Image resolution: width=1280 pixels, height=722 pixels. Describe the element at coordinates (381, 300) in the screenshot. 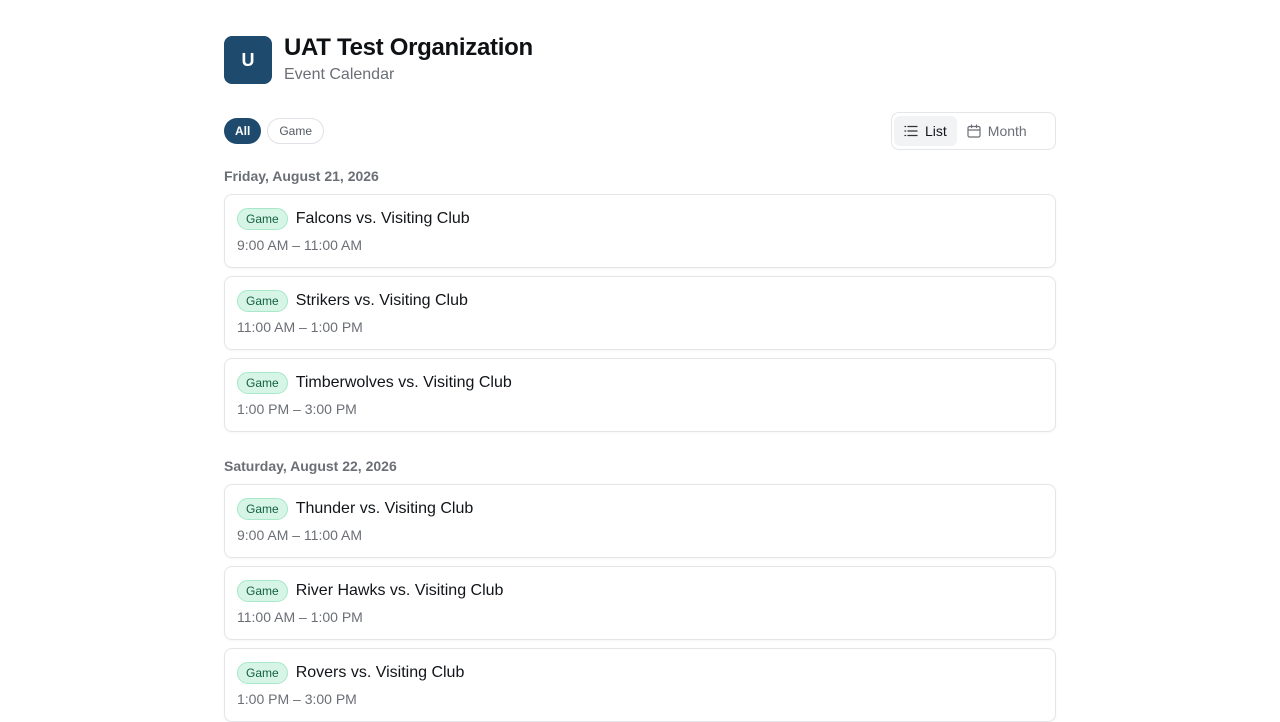

I see `event-title: Strikers vs. Visiting Club` at that location.